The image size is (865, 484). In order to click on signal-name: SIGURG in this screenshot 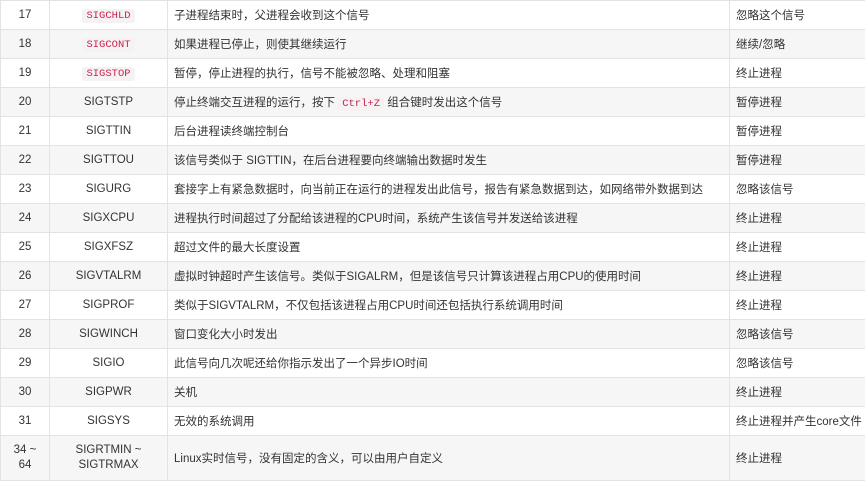, I will do `click(108, 189)`.